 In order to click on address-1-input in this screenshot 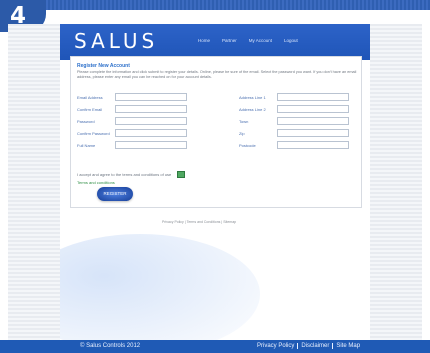, I will do `click(313, 97)`.